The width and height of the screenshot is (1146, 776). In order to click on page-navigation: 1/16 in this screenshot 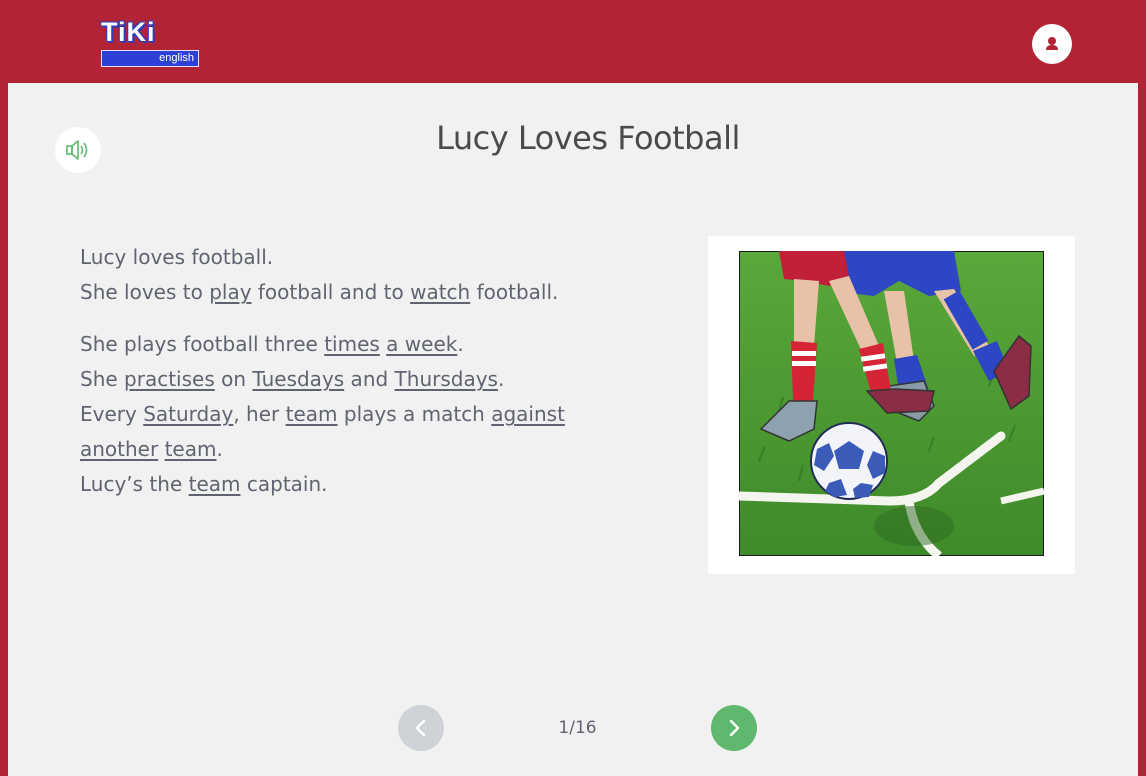, I will do `click(573, 728)`.